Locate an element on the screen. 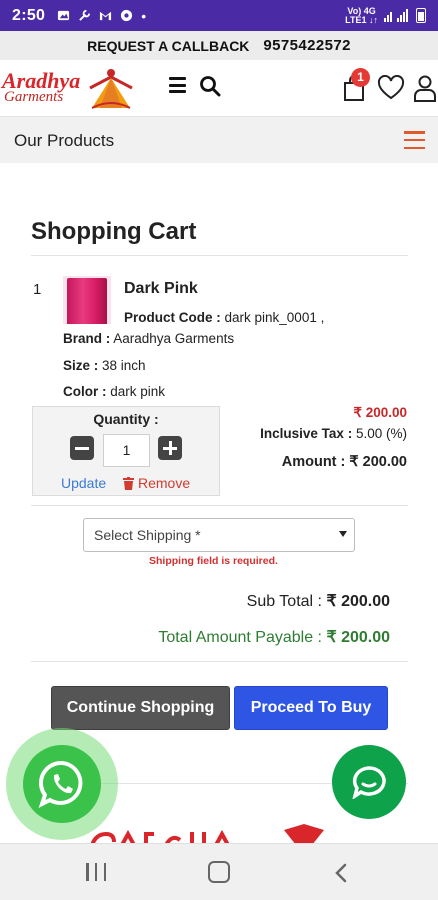 This screenshot has width=438, height=900. callback-bar: REQUEST A CALLBACK 9575422572 is located at coordinates (219, 45).